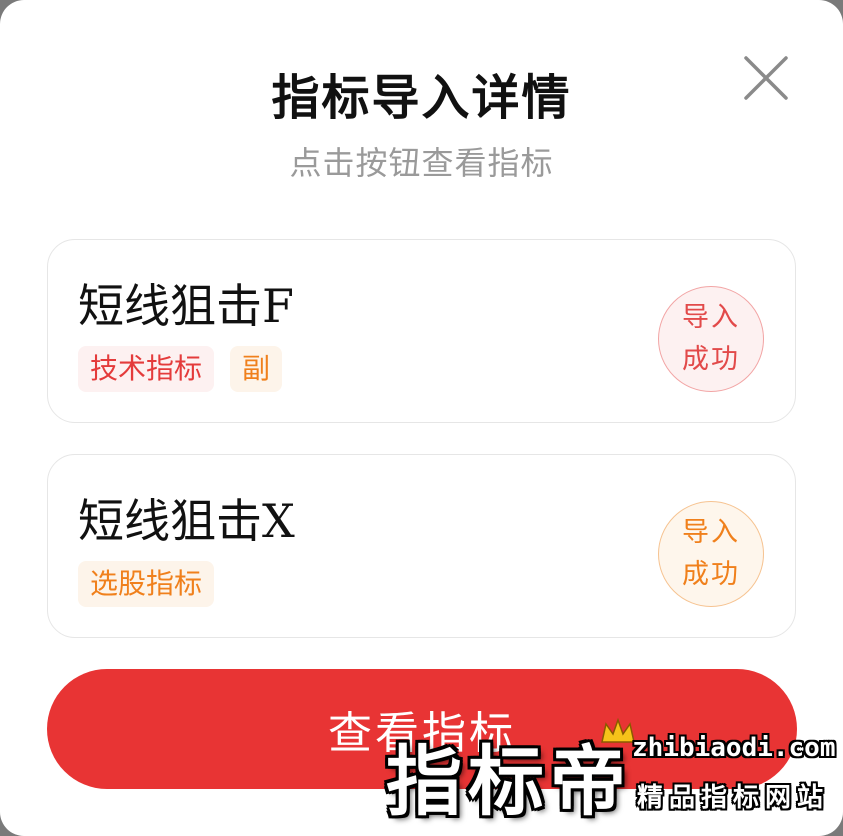  I want to click on crown-icon, so click(618, 730).